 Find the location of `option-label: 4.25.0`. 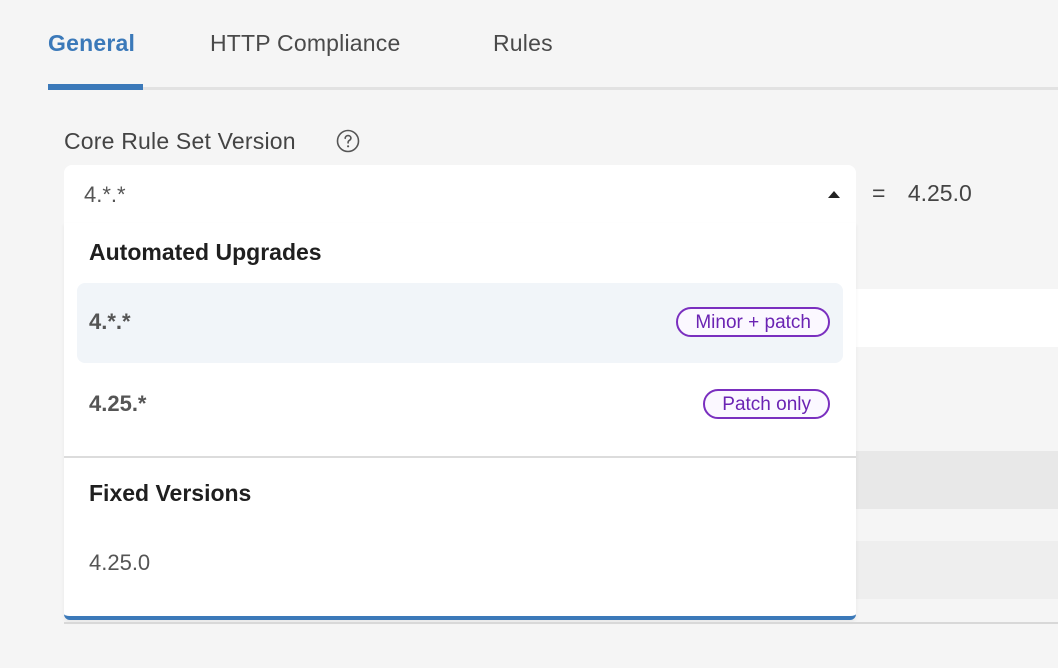

option-label: 4.25.0 is located at coordinates (120, 562).